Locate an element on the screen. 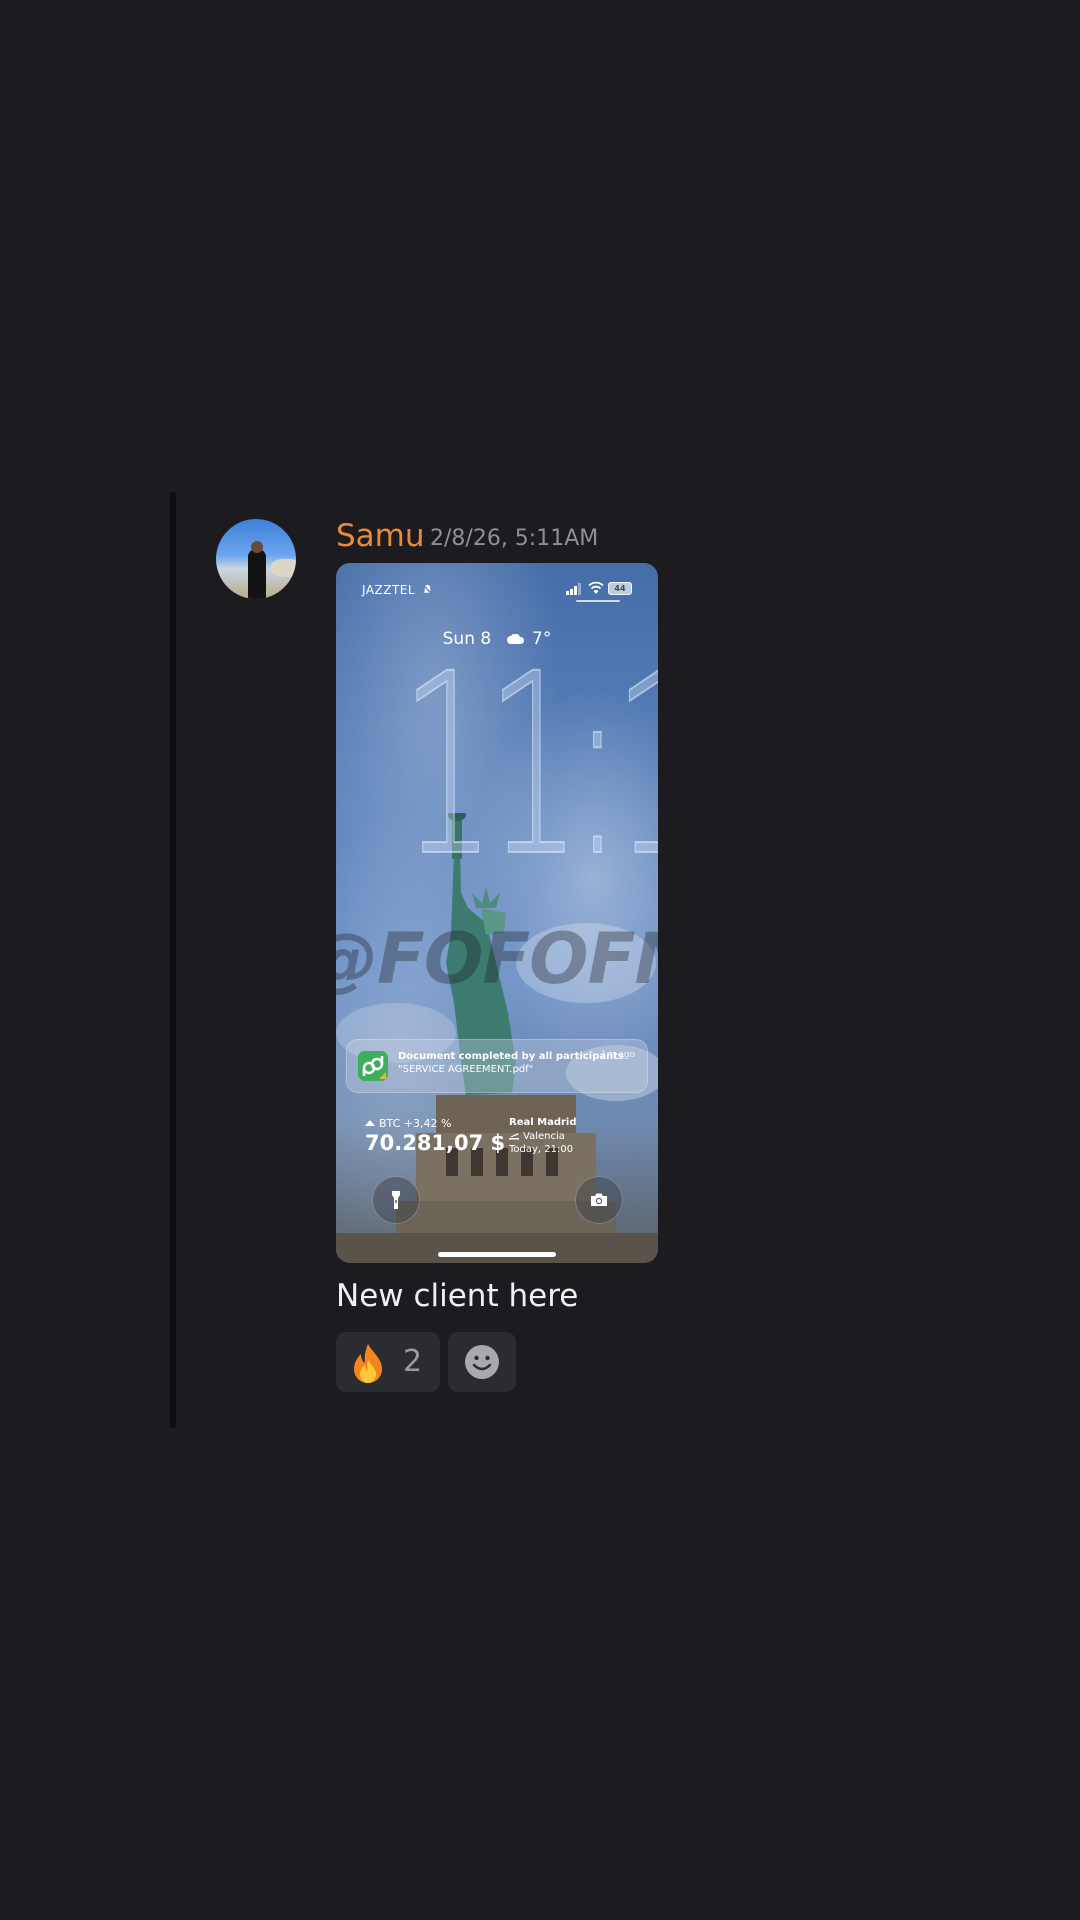 This screenshot has width=1080, height=1920. notification-body: "SERVICE AGREEMENT.pdf" is located at coordinates (466, 1069).